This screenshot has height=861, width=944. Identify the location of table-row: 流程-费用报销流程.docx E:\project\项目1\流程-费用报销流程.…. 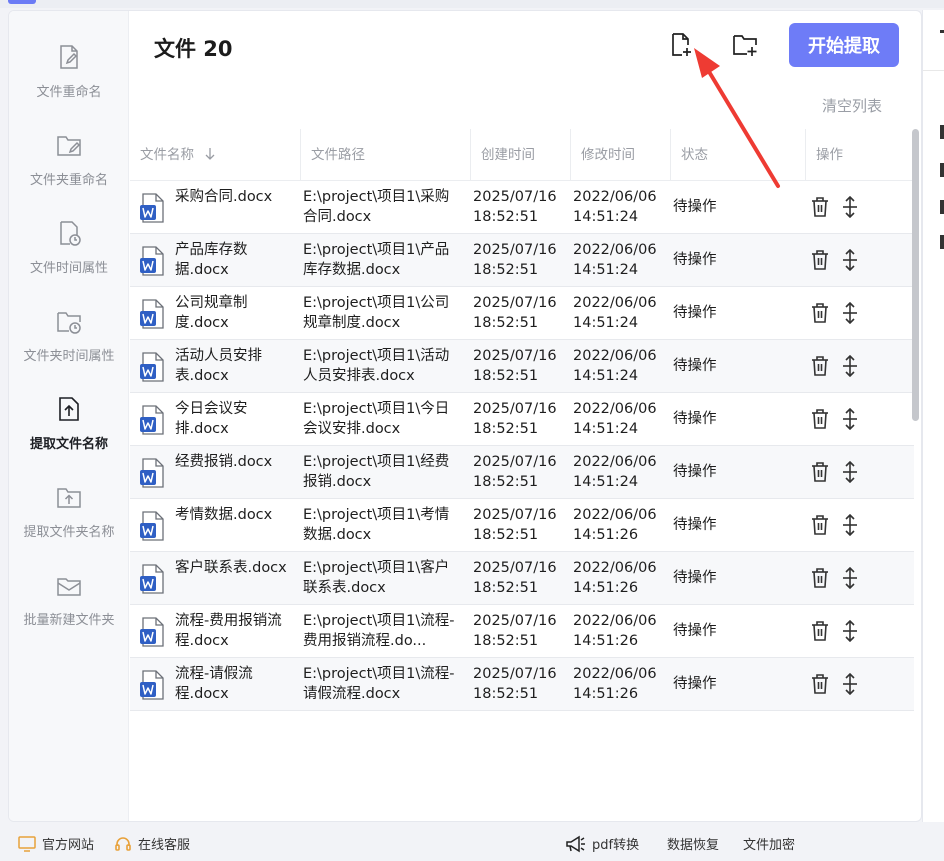
(522, 631).